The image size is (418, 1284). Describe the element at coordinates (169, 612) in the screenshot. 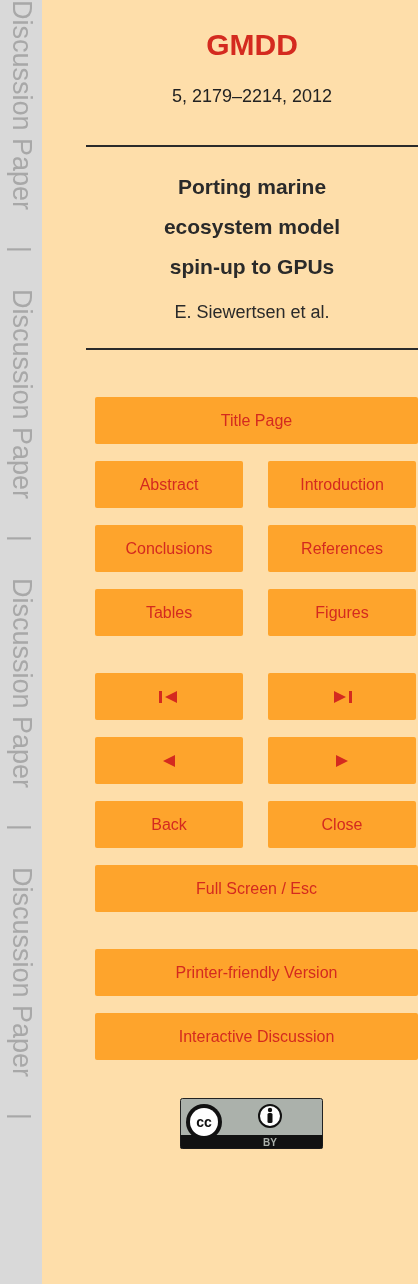

I see `nav-button: Tables` at that location.